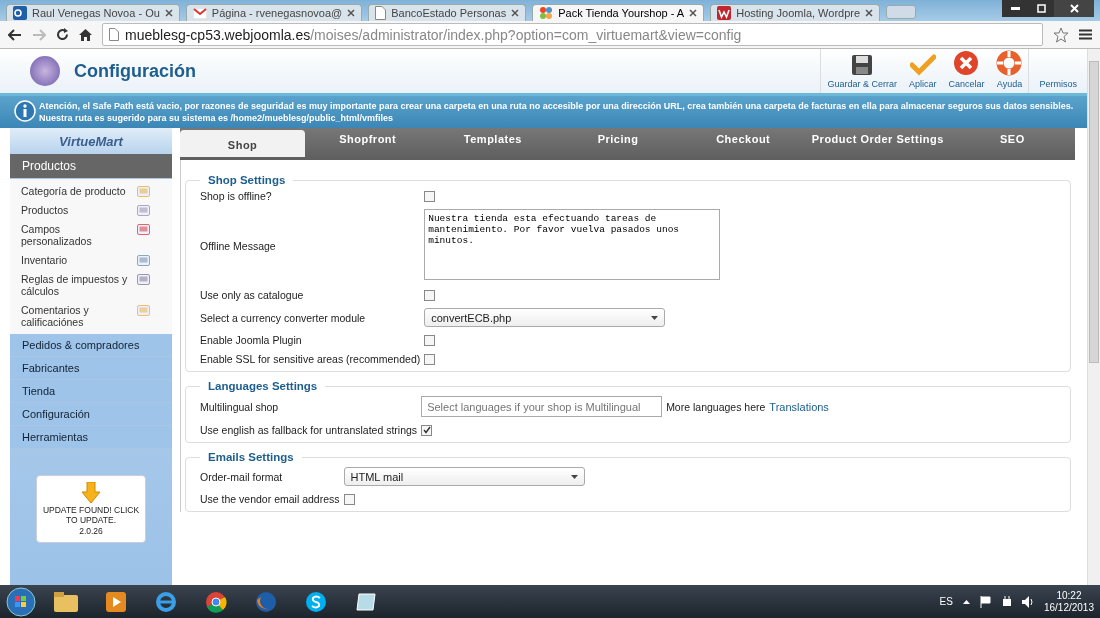 The height and width of the screenshot is (618, 1100). What do you see at coordinates (1012, 137) in the screenshot?
I see `settings-tab: SEO` at bounding box center [1012, 137].